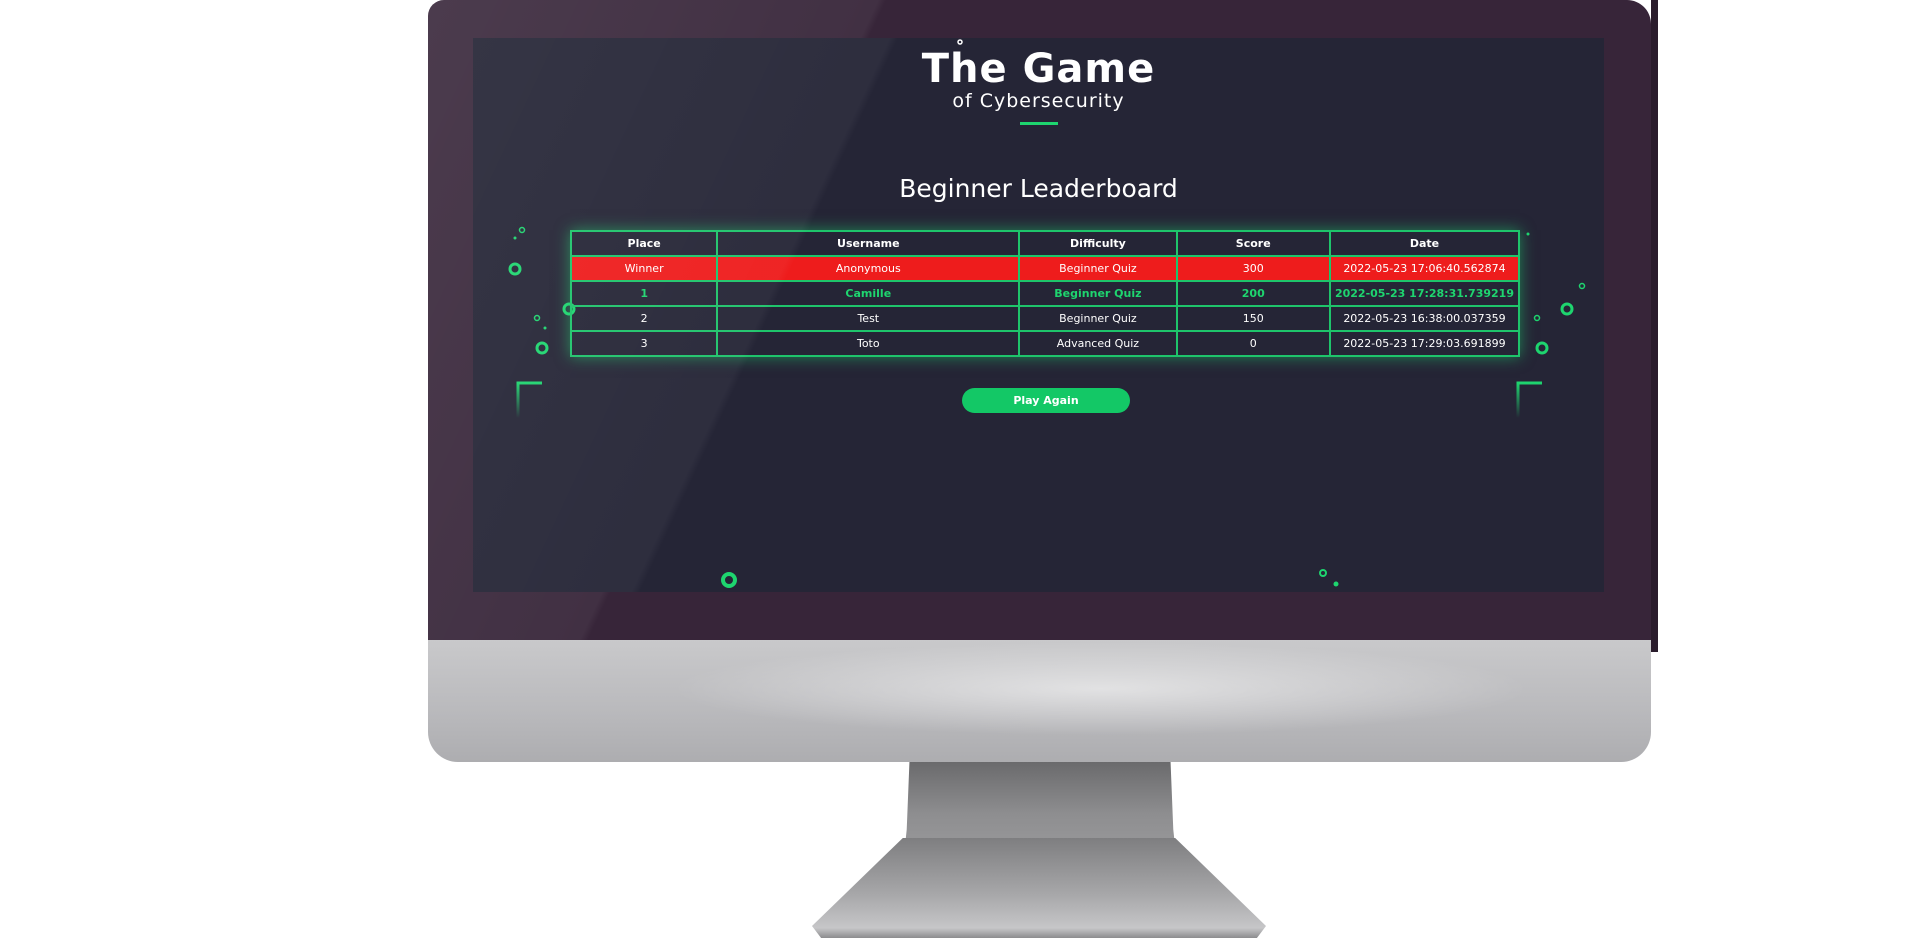 Image resolution: width=1920 pixels, height=943 pixels. What do you see at coordinates (644, 343) in the screenshot?
I see `cell-place: 3` at bounding box center [644, 343].